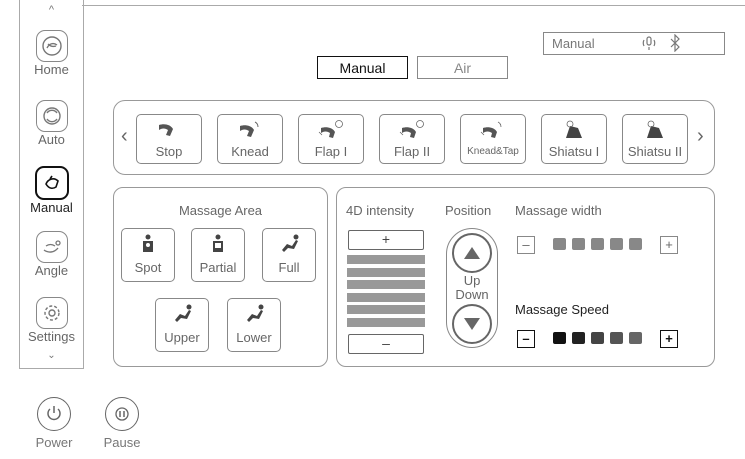 This screenshot has height=459, width=745. I want to click on power-label: Power, so click(54, 442).